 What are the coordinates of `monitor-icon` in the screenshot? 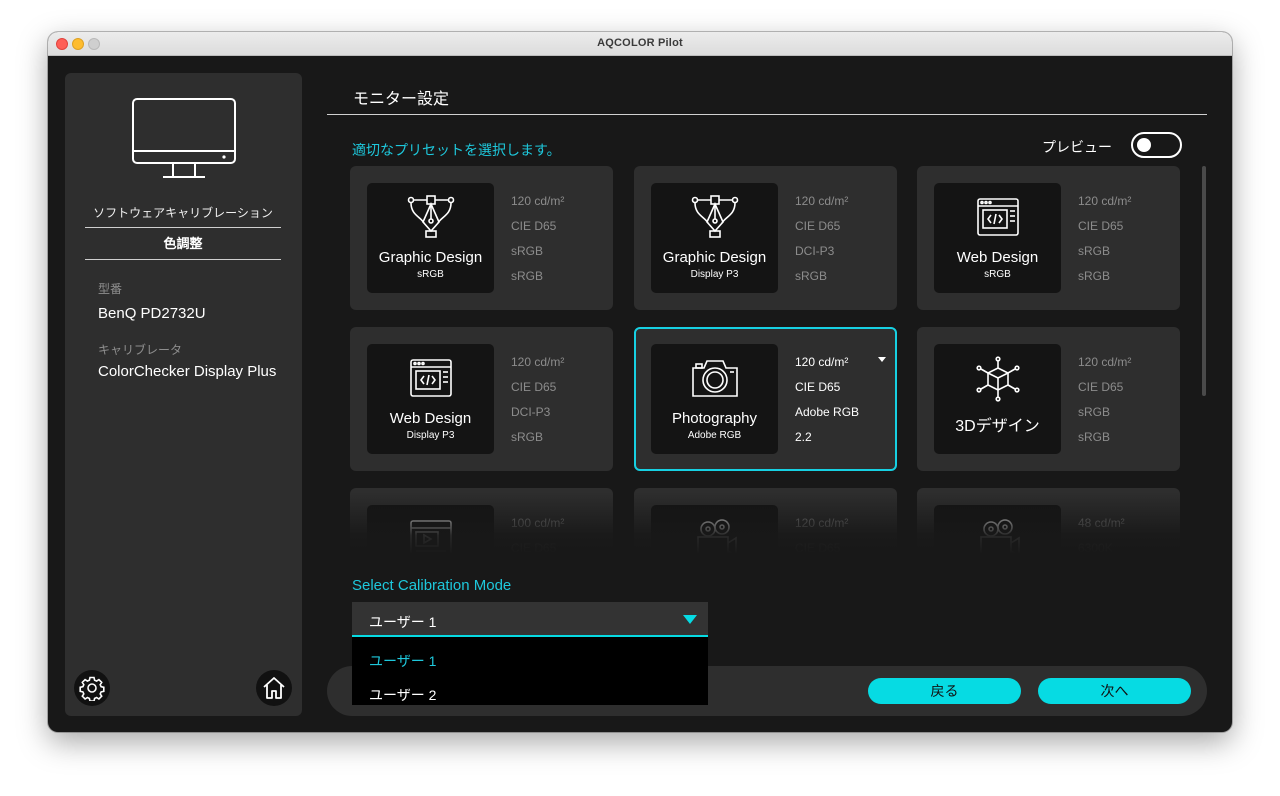 It's located at (184, 138).